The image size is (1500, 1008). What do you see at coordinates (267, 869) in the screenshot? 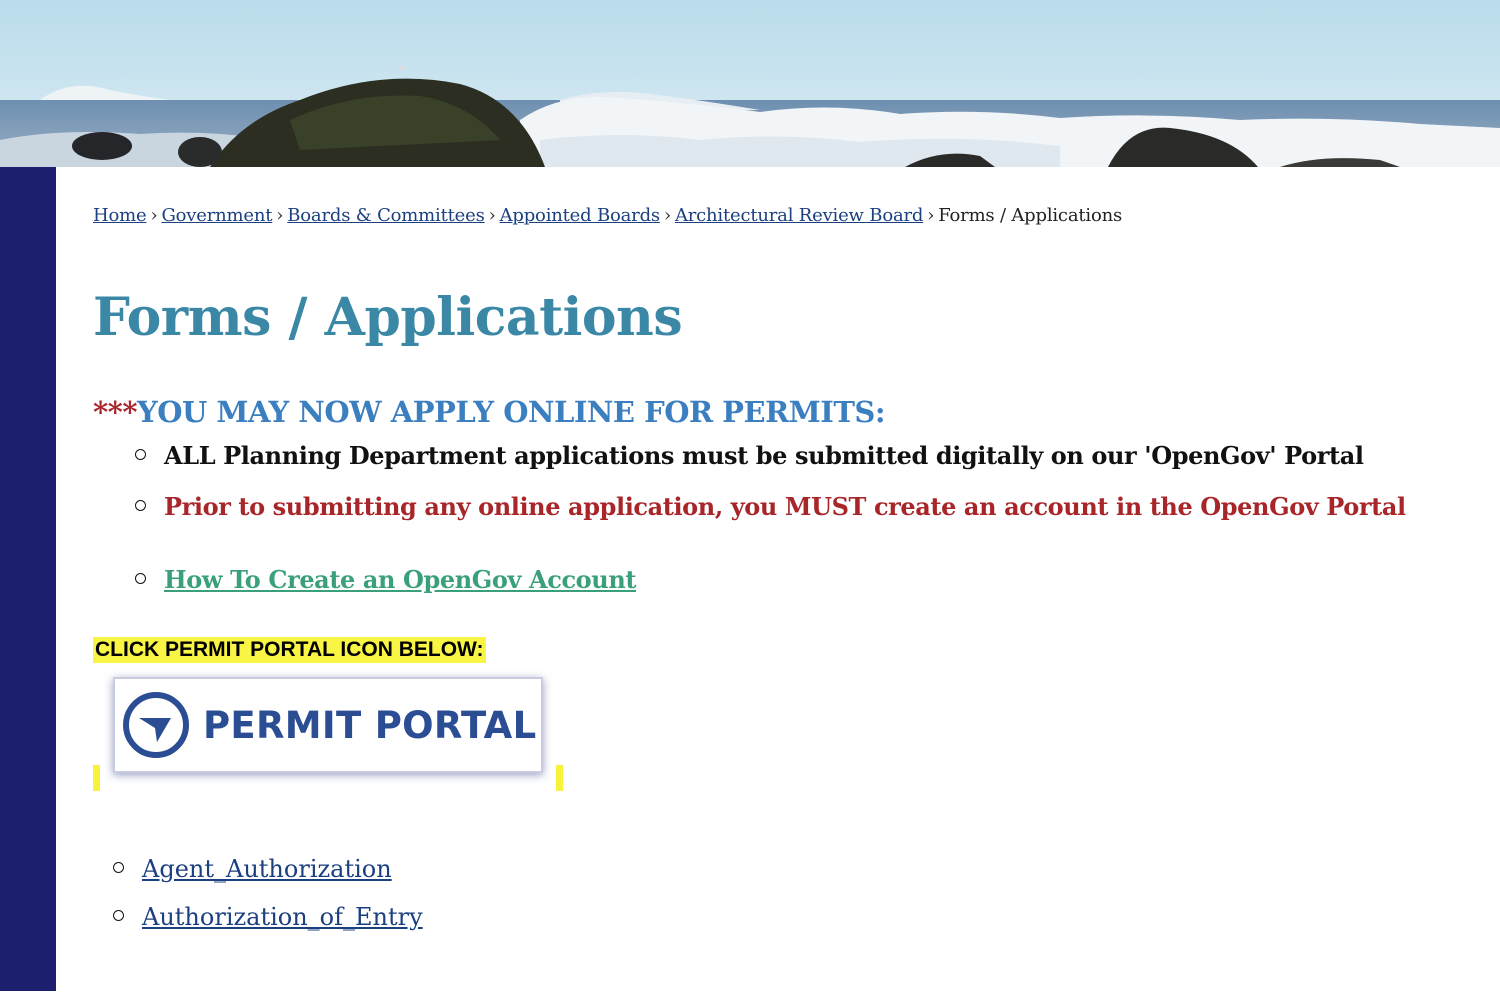
I see `agent-authorization-link: Agent_Authorization` at bounding box center [267, 869].